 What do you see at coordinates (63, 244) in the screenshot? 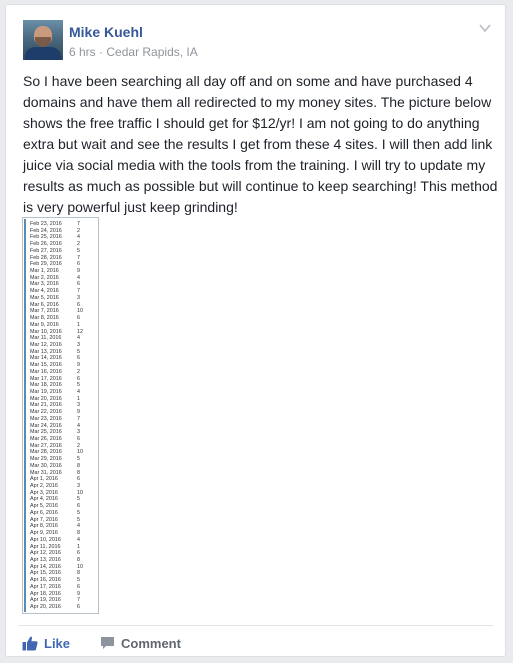
I see `spreadsheet-row: Feb 26, 2016 2` at bounding box center [63, 244].